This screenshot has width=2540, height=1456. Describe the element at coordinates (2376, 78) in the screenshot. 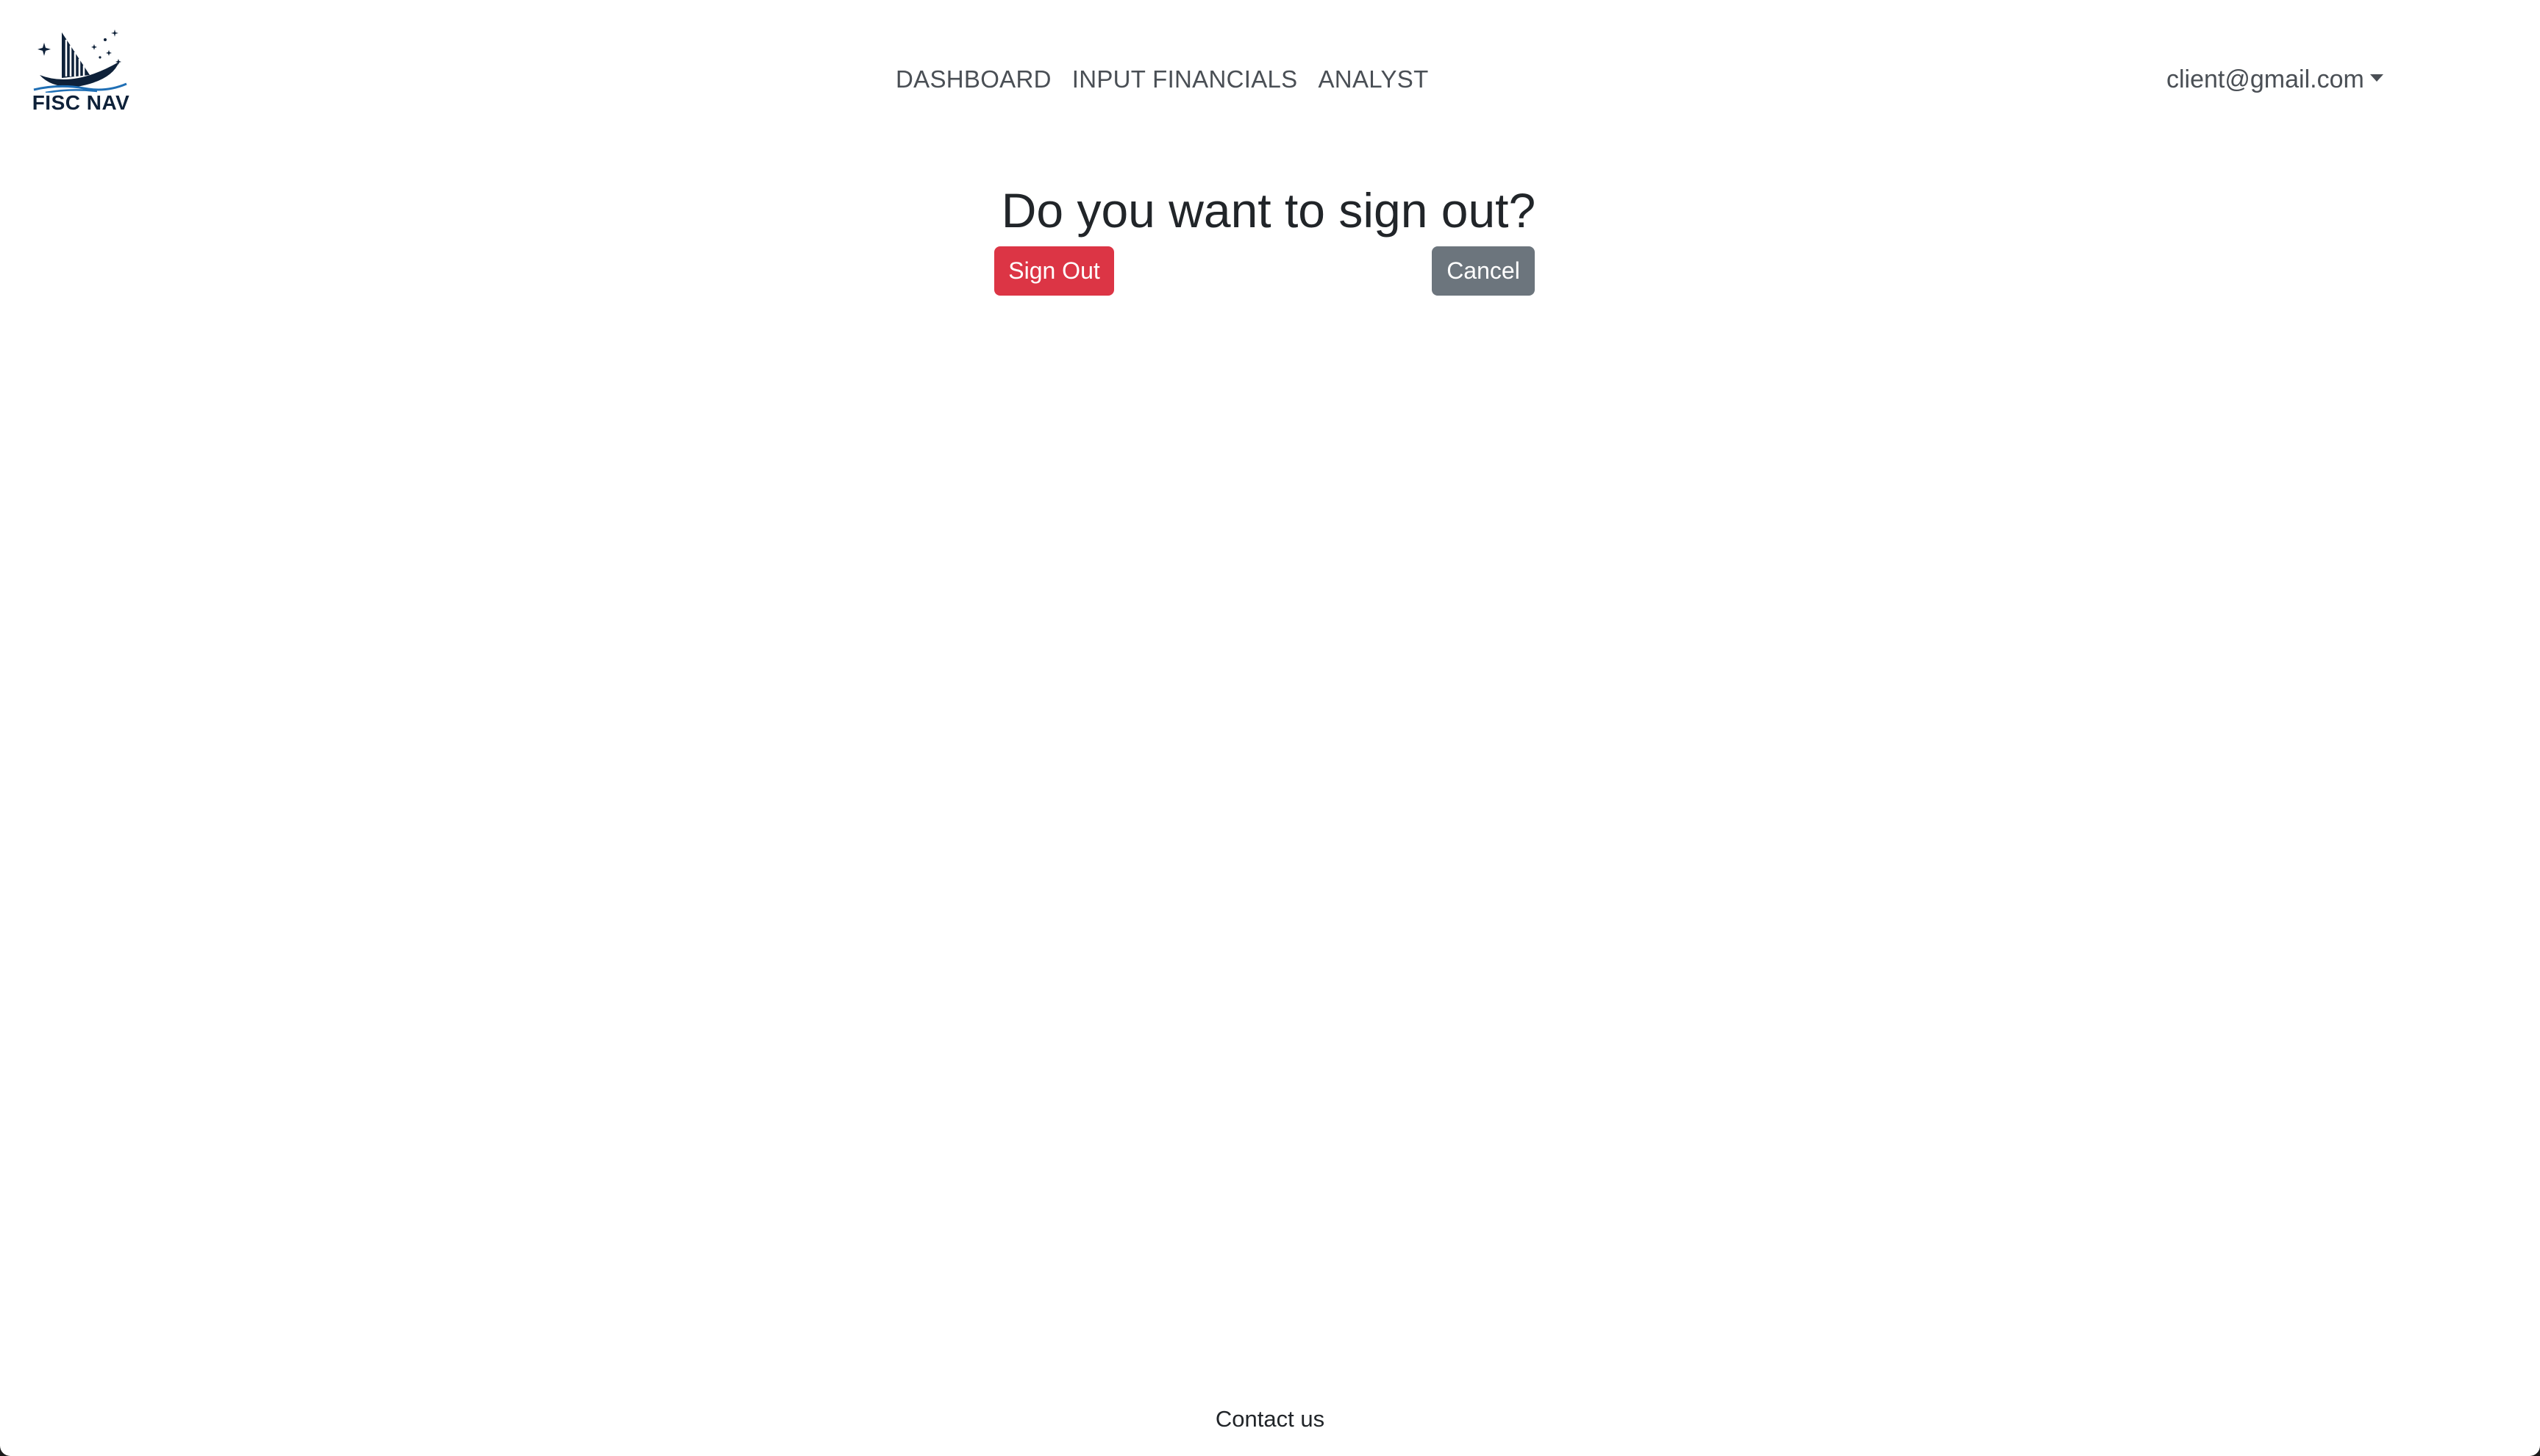

I see `caret-down-icon` at that location.